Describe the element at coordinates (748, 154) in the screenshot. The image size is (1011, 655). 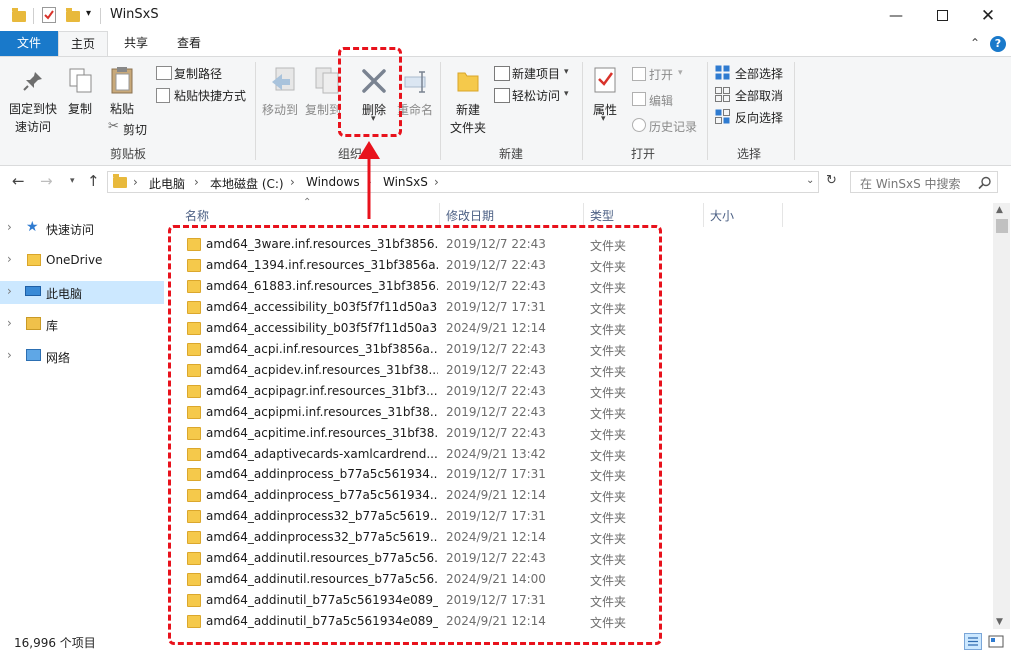
I see `group-label-select: 选择` at that location.